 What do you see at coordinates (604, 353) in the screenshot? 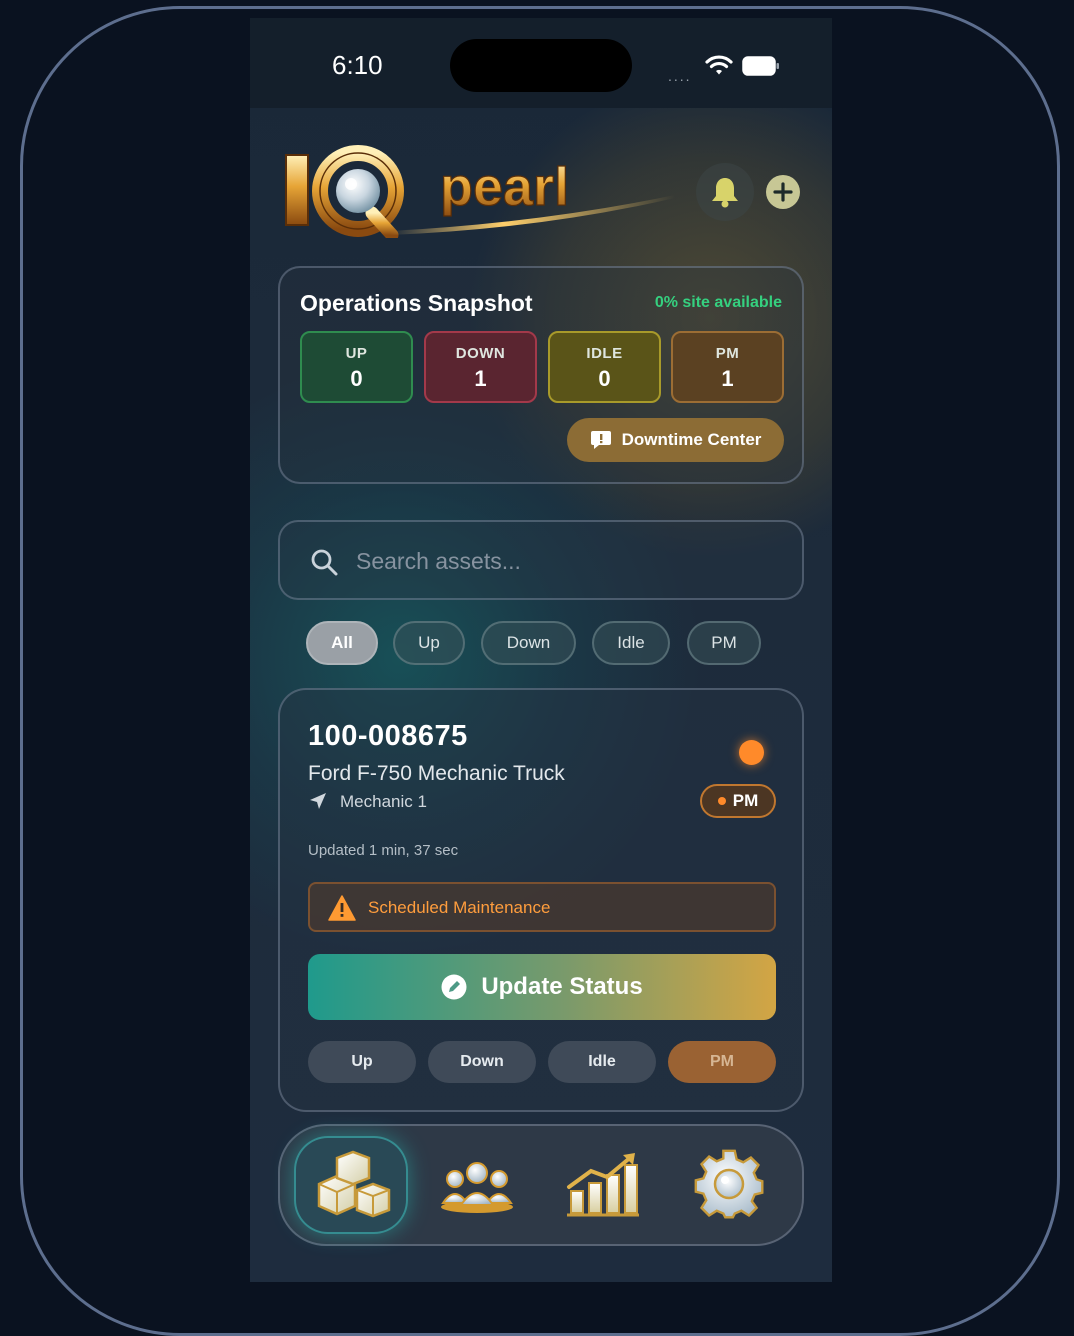
I see `stat-idle-label: IDLE` at bounding box center [604, 353].